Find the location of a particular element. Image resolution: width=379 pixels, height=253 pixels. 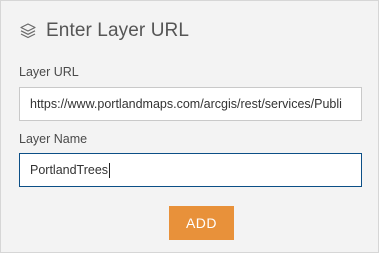

panel-title: Enter Layer URL is located at coordinates (118, 30).